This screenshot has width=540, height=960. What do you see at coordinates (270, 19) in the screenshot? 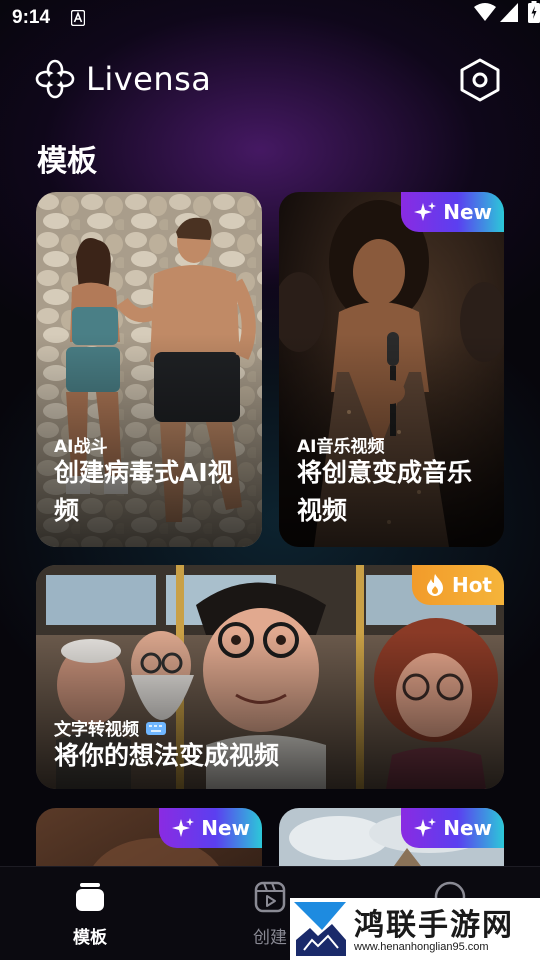
I see `status-bar: 9:14` at bounding box center [270, 19].